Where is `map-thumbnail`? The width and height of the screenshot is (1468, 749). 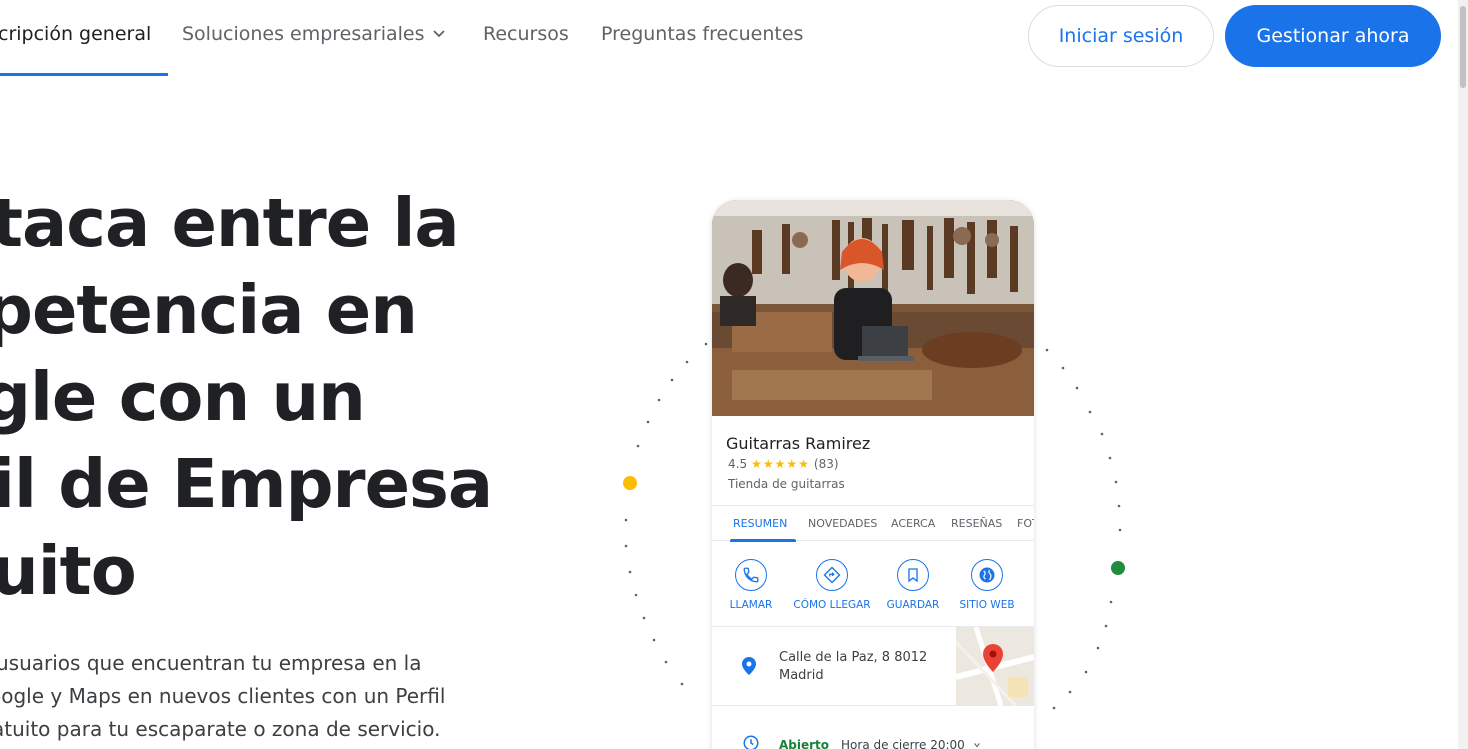
map-thumbnail is located at coordinates (995, 666).